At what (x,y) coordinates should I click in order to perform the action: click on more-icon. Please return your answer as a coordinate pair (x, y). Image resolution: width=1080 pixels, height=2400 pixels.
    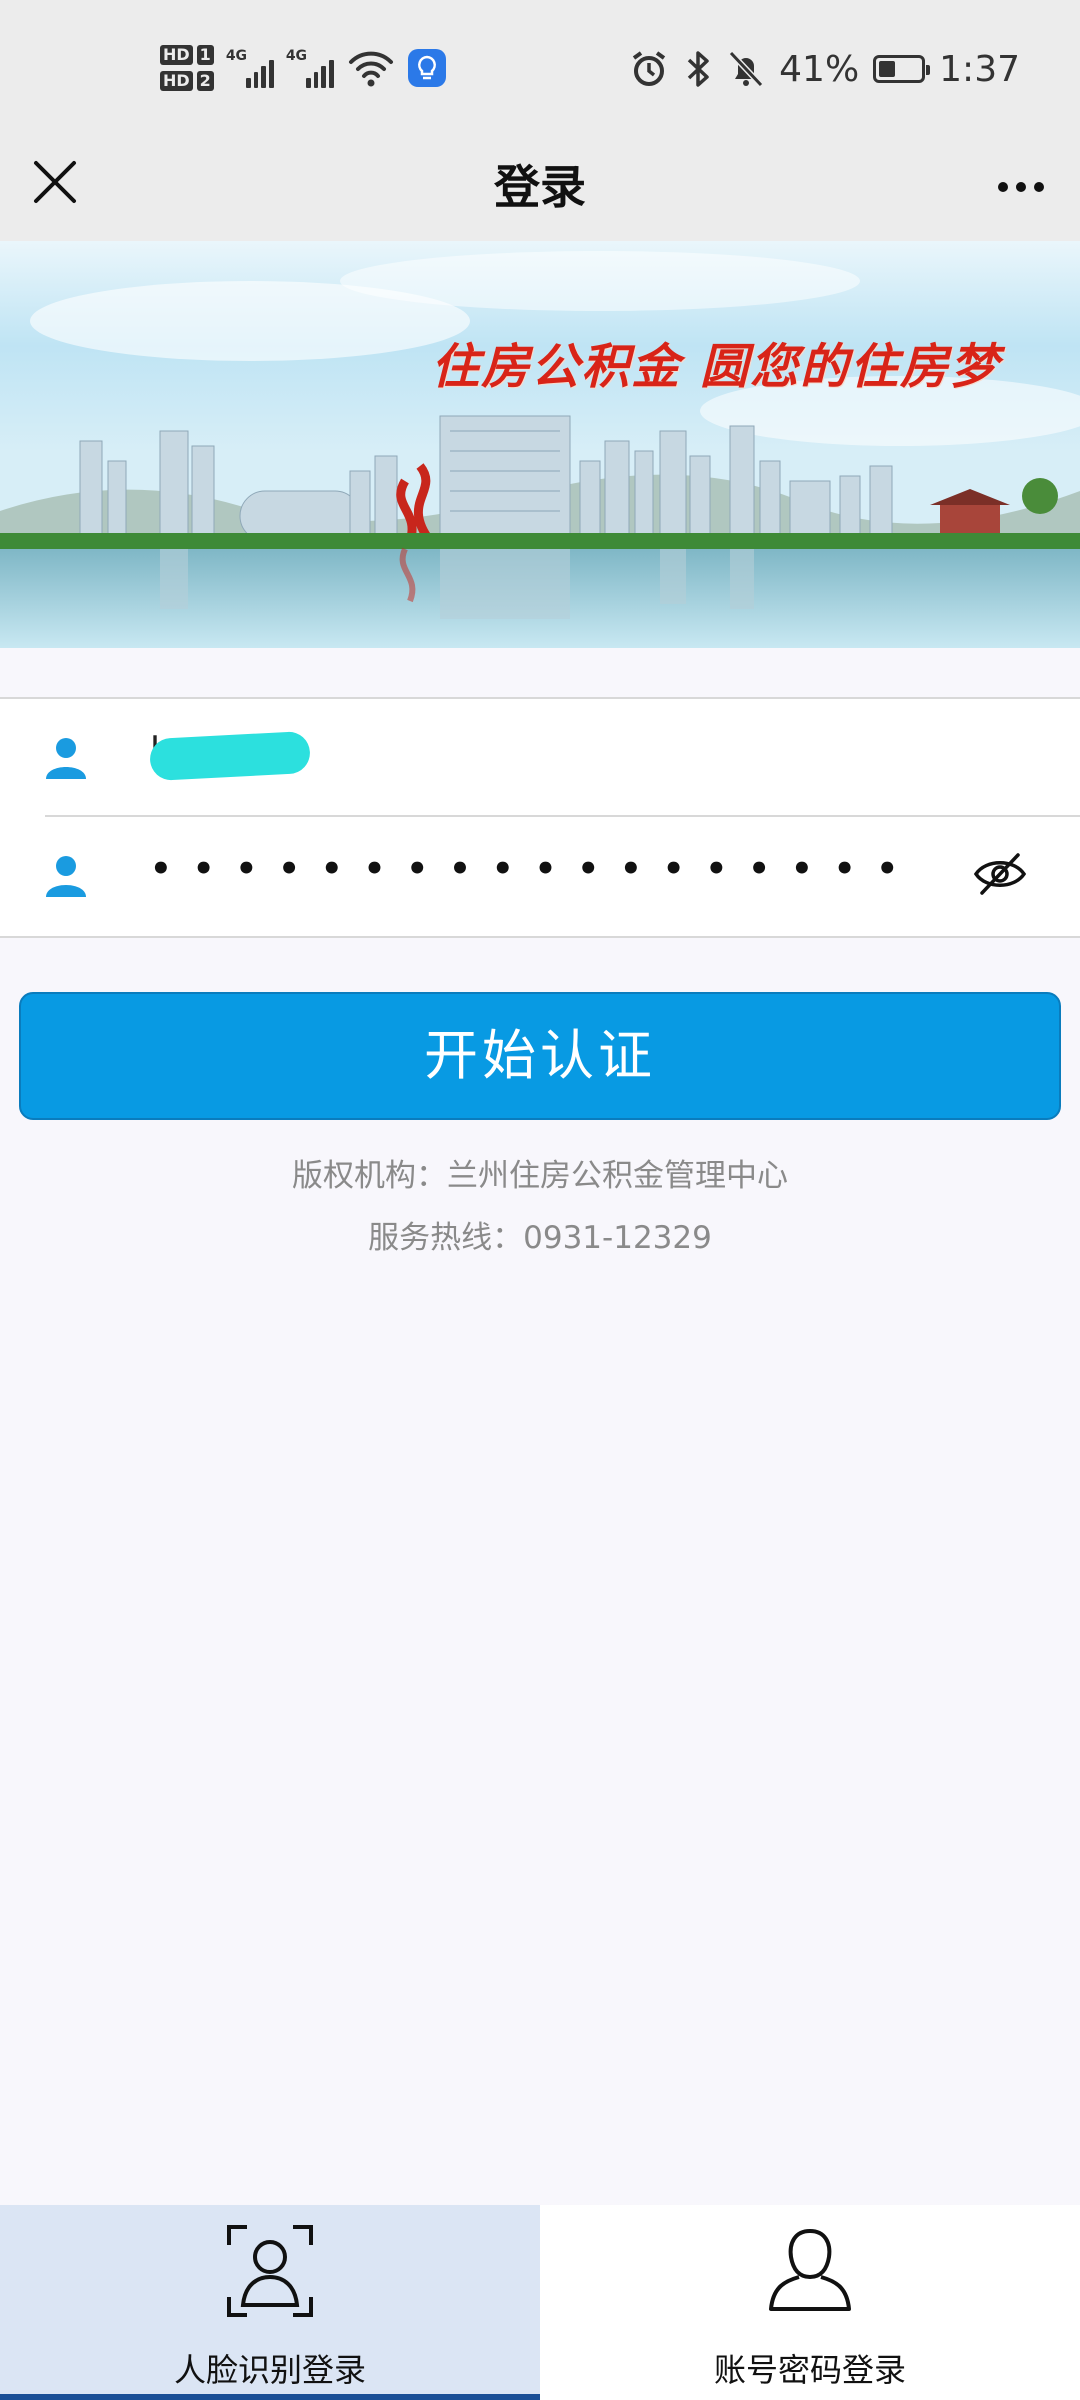
    Looking at the image, I should click on (1003, 187).